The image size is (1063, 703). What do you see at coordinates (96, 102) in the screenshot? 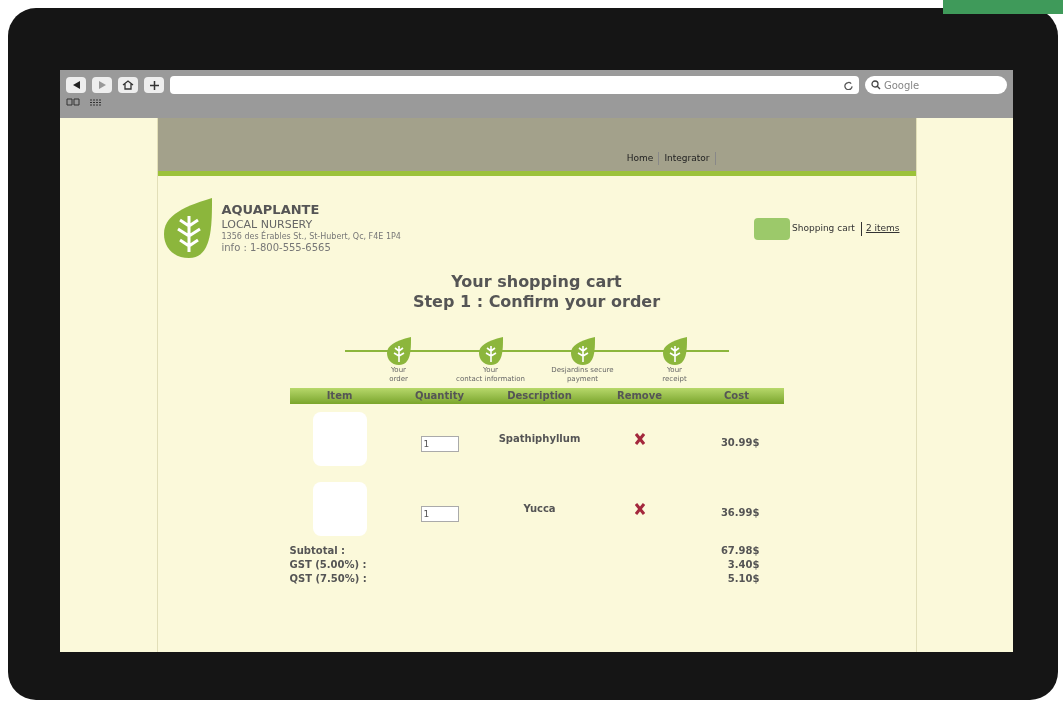
I see `grid-icon` at bounding box center [96, 102].